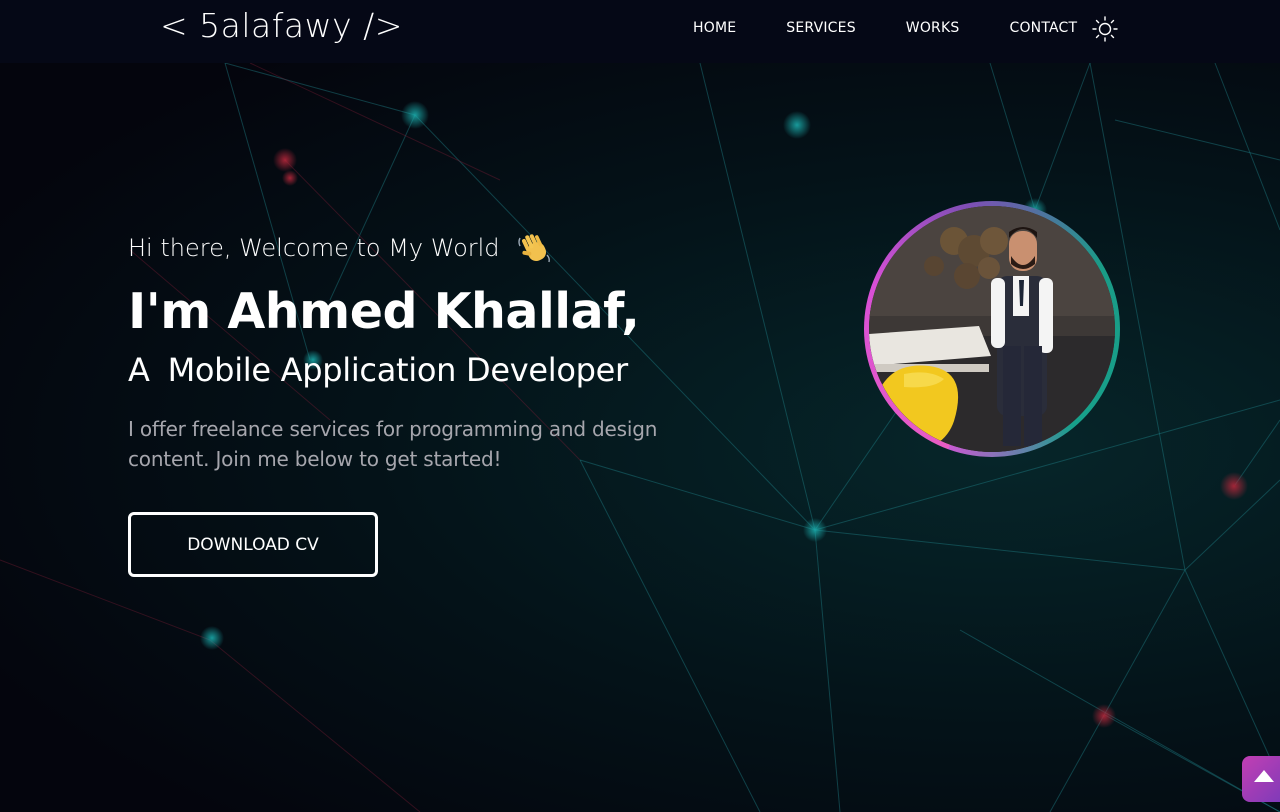  I want to click on greeting-text: Hi there, Welcome to My World, so click(314, 248).